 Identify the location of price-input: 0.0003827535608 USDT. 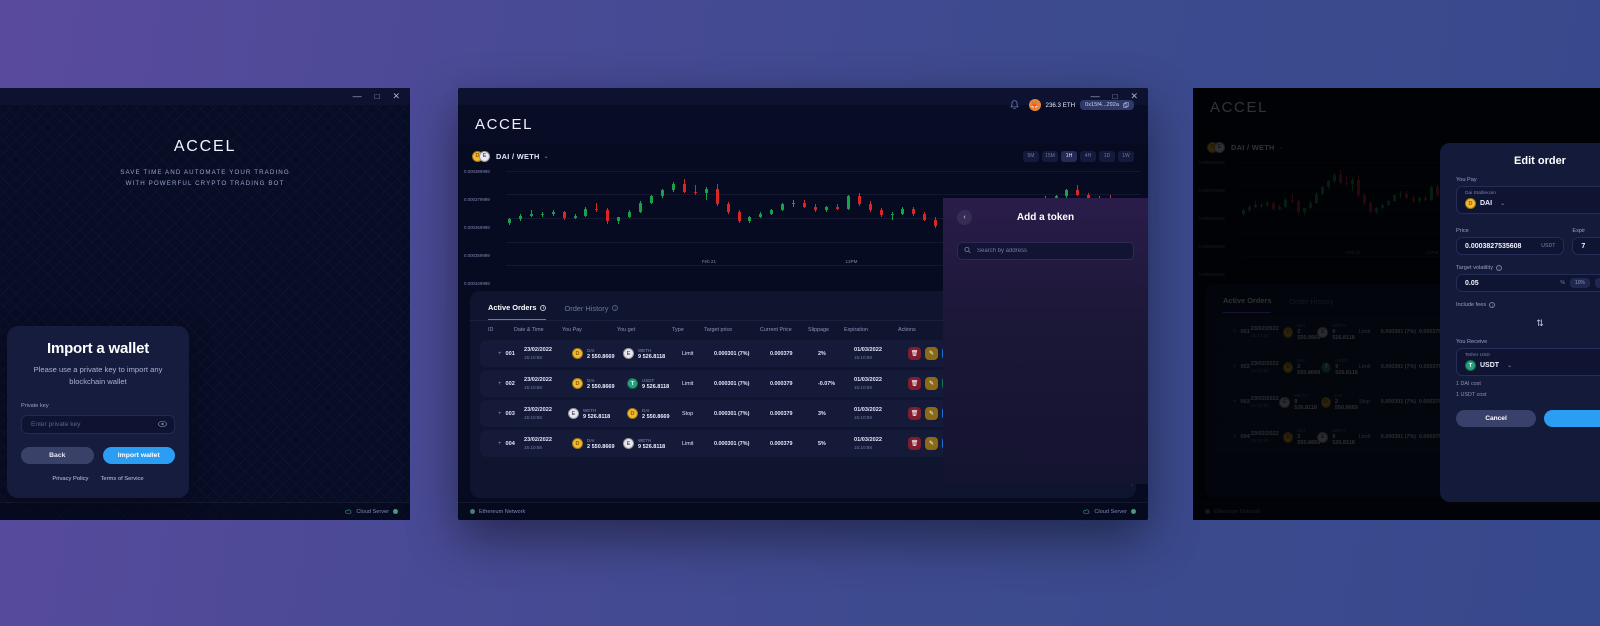
(1510, 246).